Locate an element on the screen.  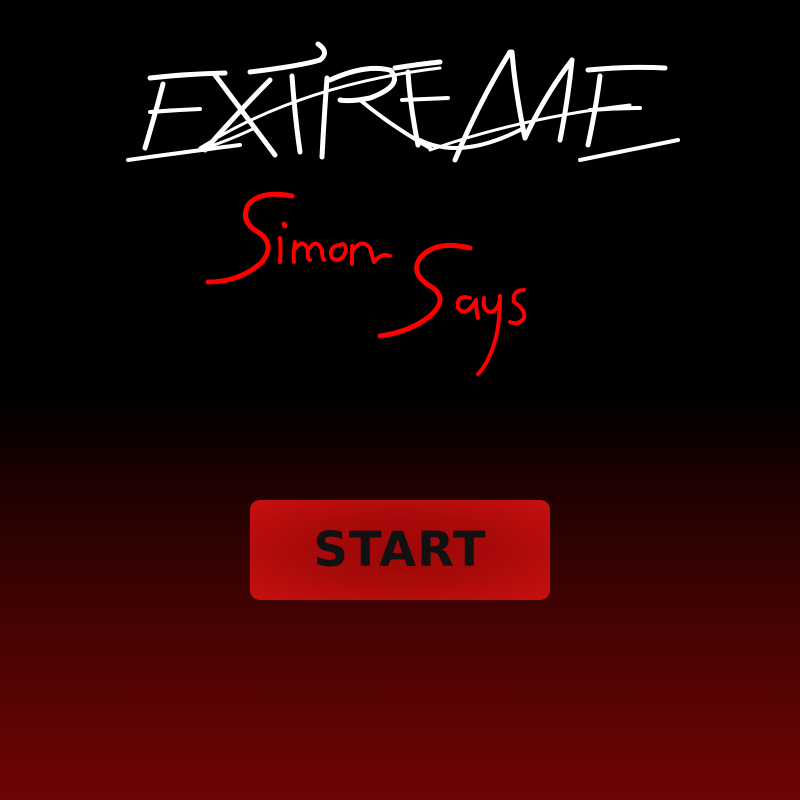
start-button: START is located at coordinates (400, 550).